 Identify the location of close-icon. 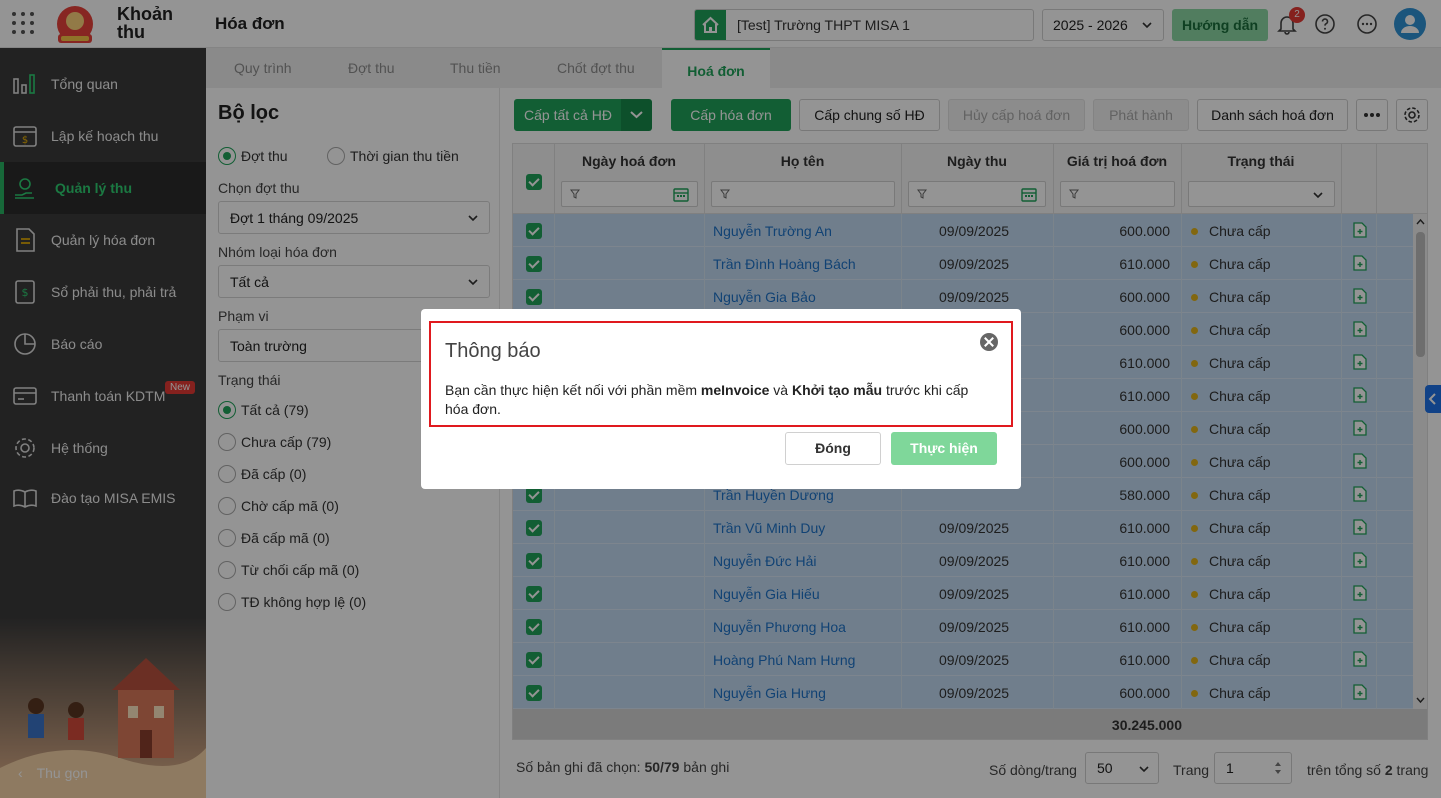
(989, 342).